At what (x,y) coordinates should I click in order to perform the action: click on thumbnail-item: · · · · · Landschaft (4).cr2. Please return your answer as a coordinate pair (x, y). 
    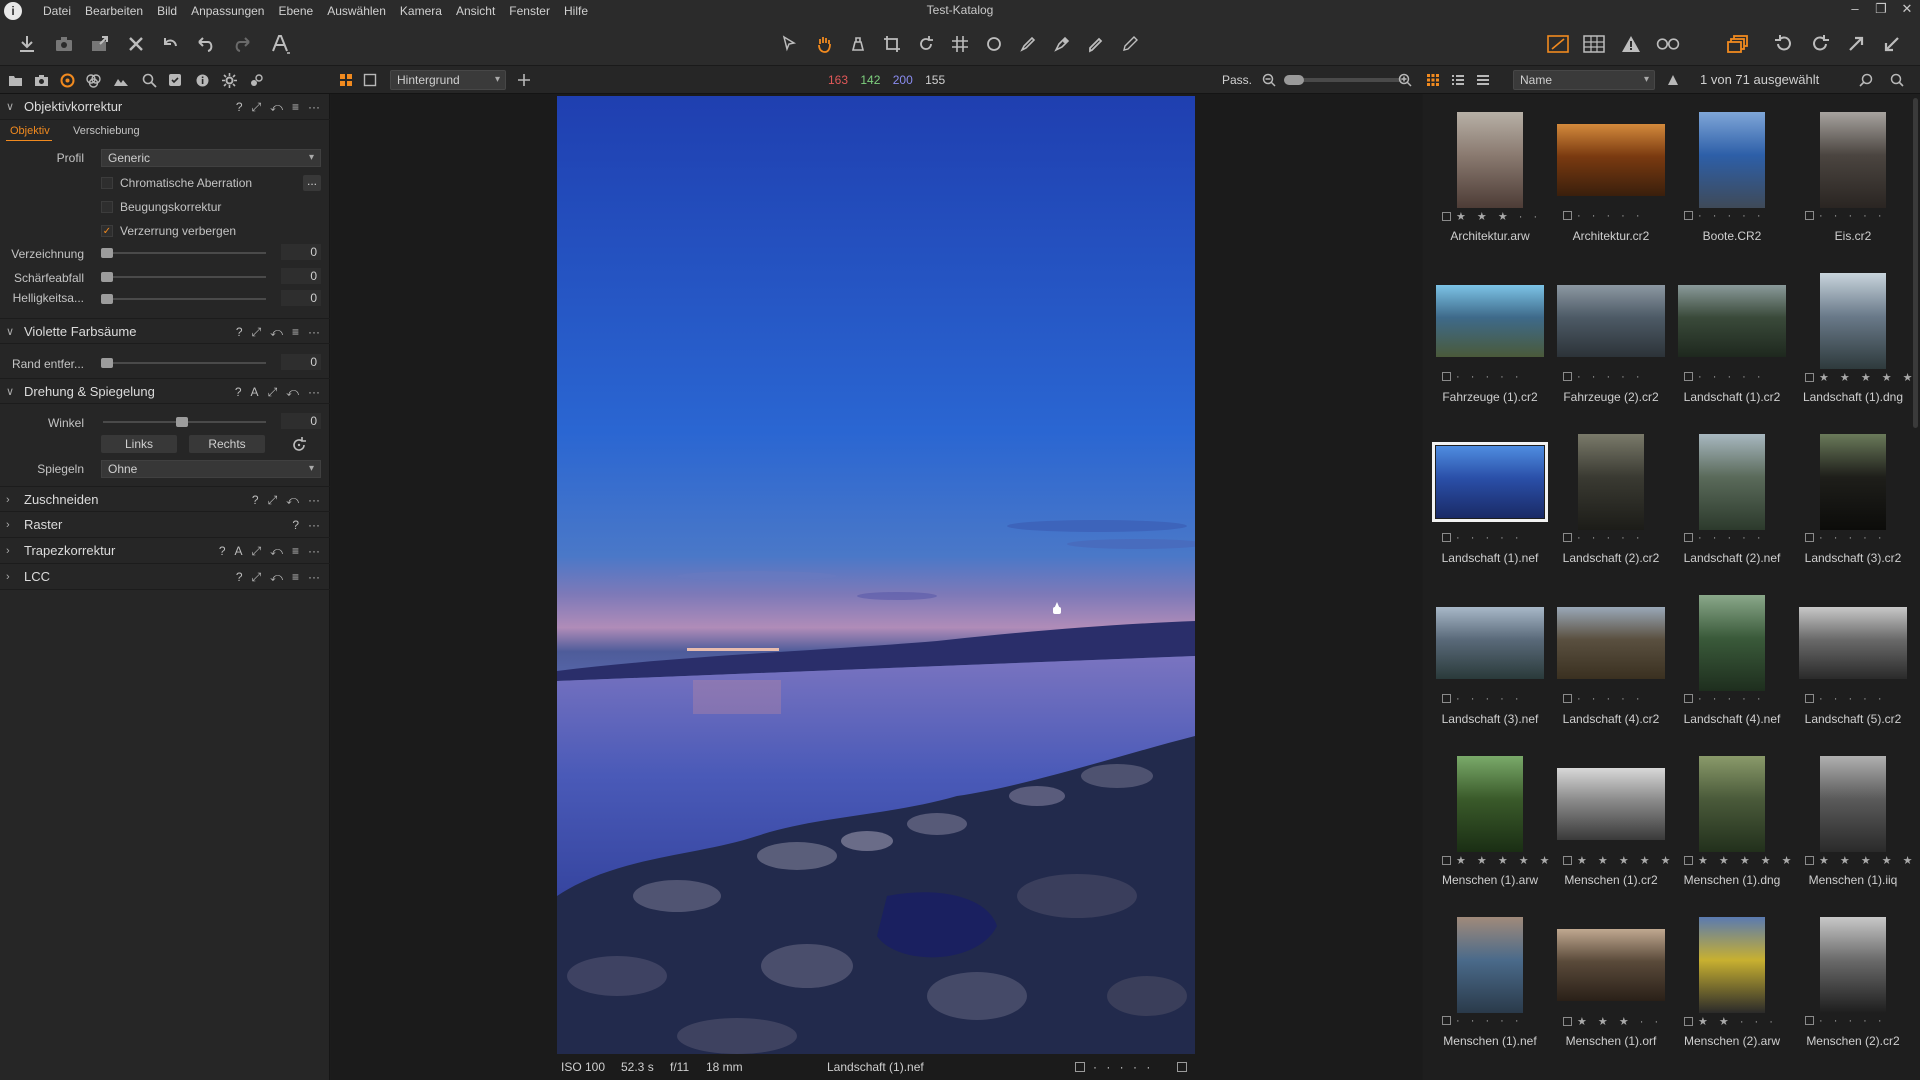
    Looking at the image, I should click on (1611, 659).